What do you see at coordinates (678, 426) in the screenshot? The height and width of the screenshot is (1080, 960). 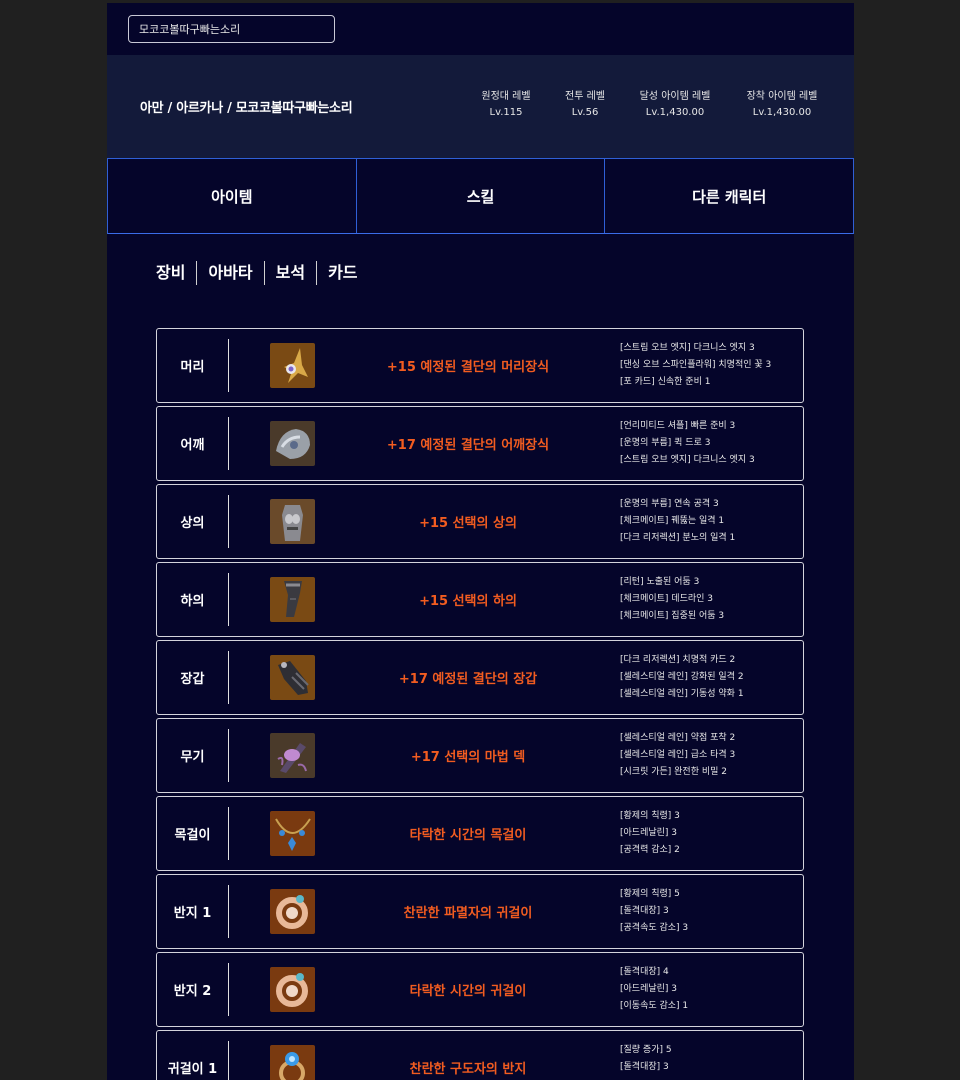 I see `effect-line: [언리미티드 셔플] 빠른 준비 3` at bounding box center [678, 426].